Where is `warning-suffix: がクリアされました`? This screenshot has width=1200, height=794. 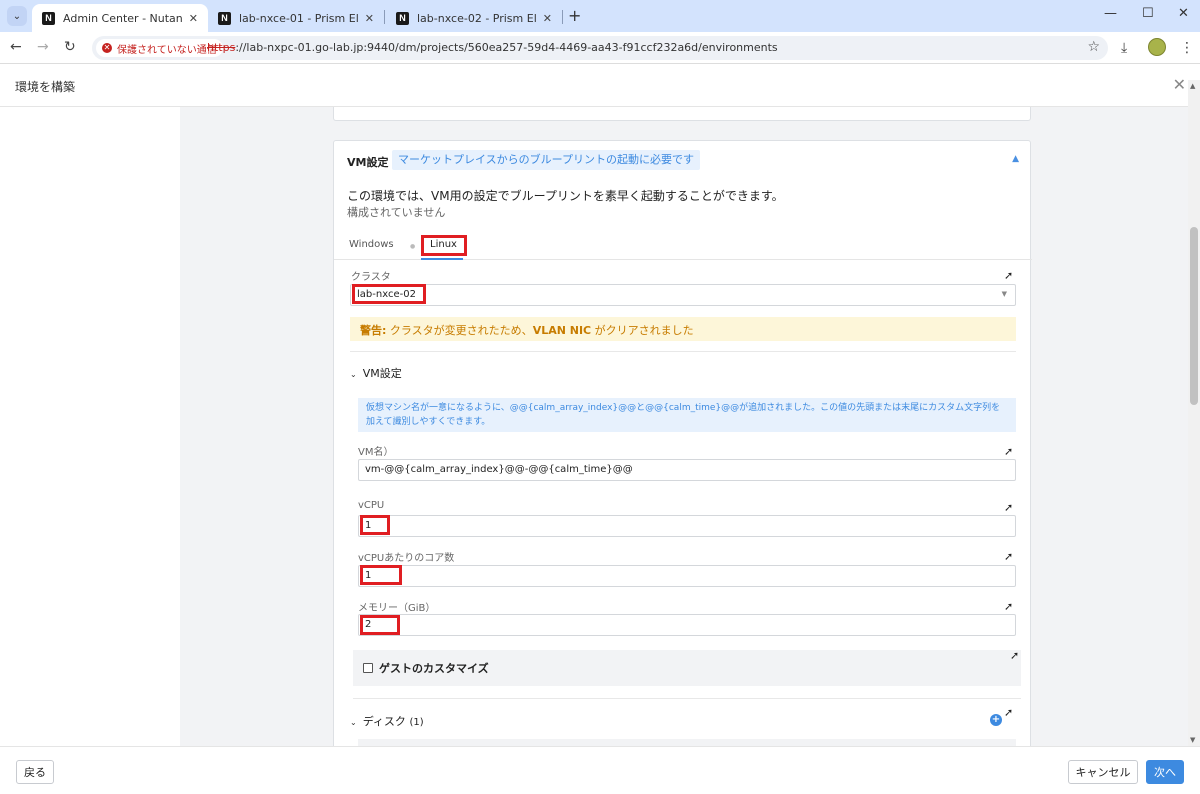
warning-suffix: がクリアされました is located at coordinates (642, 330).